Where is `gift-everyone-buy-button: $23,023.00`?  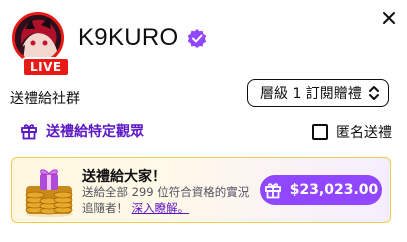
gift-everyone-buy-button: $23,023.00 is located at coordinates (321, 190).